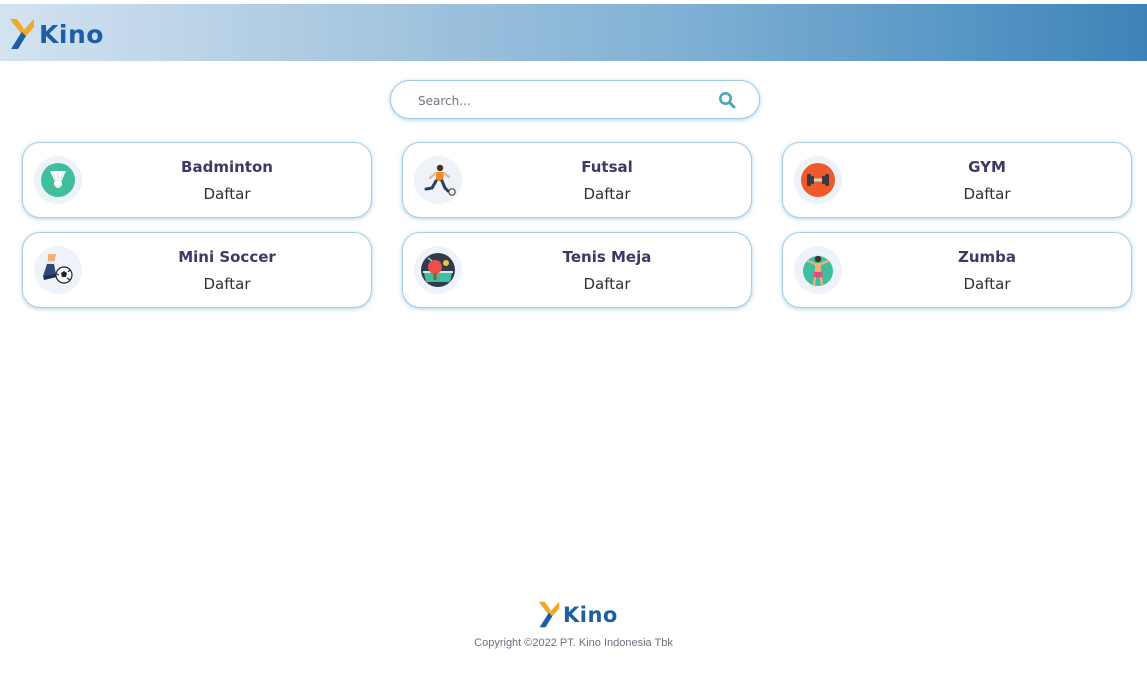 The image size is (1147, 689). What do you see at coordinates (227, 167) in the screenshot?
I see `activity-title: Badminton` at bounding box center [227, 167].